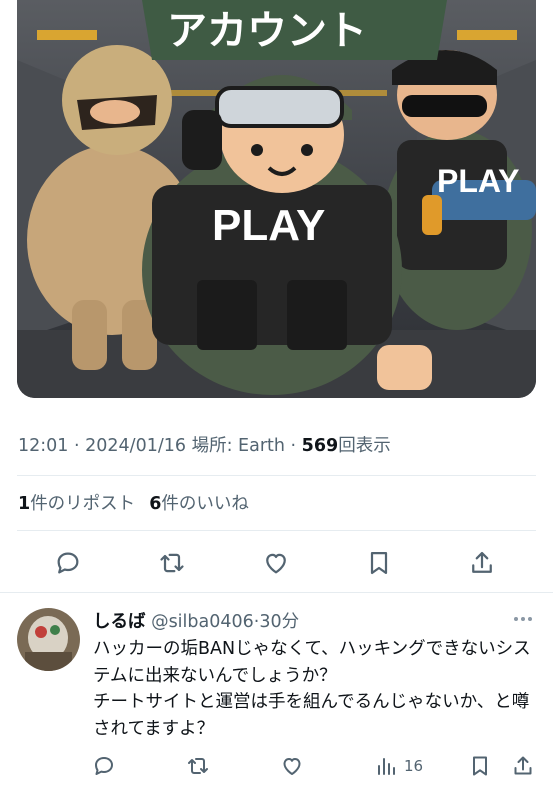 This screenshot has height=800, width=553. Describe the element at coordinates (119, 622) in the screenshot. I see `reply-display-name: しるば` at that location.